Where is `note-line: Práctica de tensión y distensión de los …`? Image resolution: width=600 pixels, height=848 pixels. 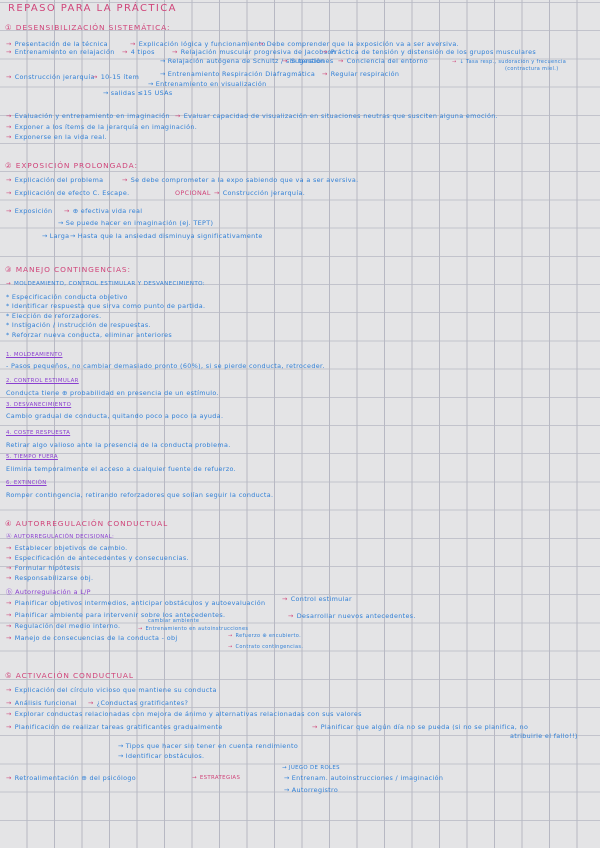 note-line: Práctica de tensión y distensión de los … is located at coordinates (429, 52).